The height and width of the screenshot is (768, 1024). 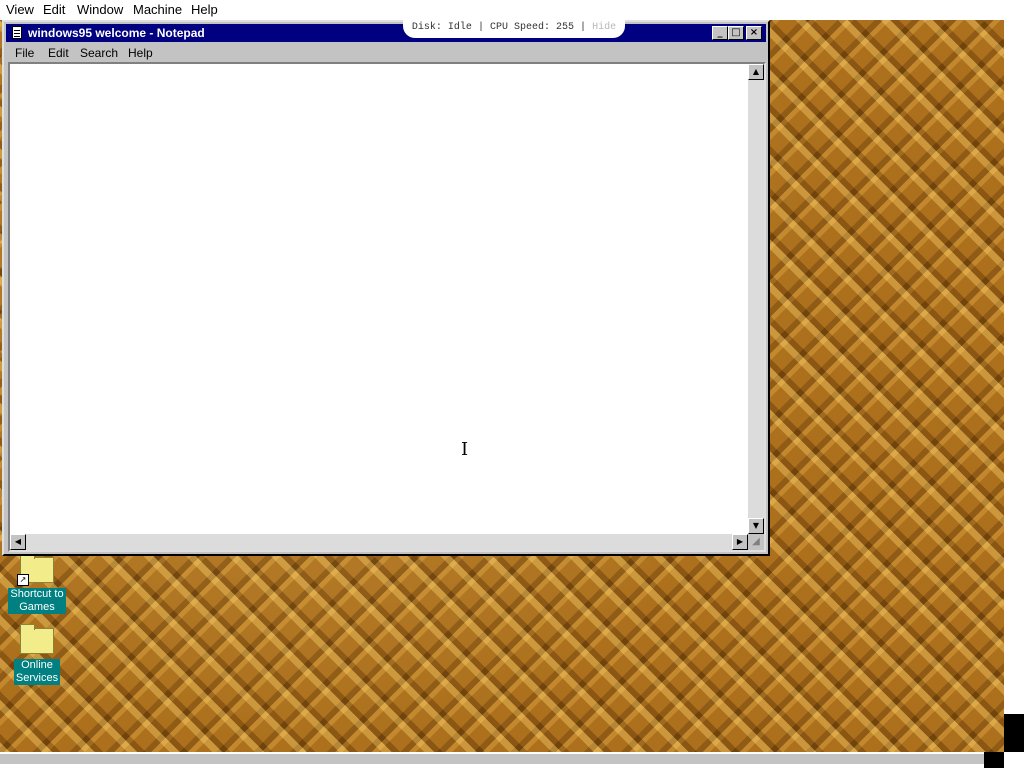 What do you see at coordinates (756, 72) in the screenshot?
I see `scroll-up-icon: ▲` at bounding box center [756, 72].